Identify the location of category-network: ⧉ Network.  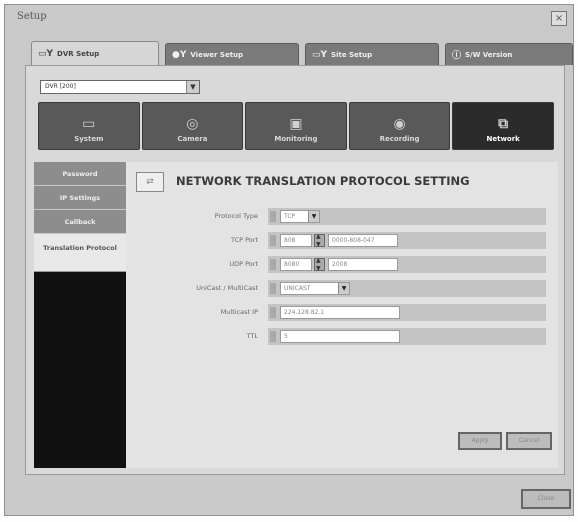
(503, 126).